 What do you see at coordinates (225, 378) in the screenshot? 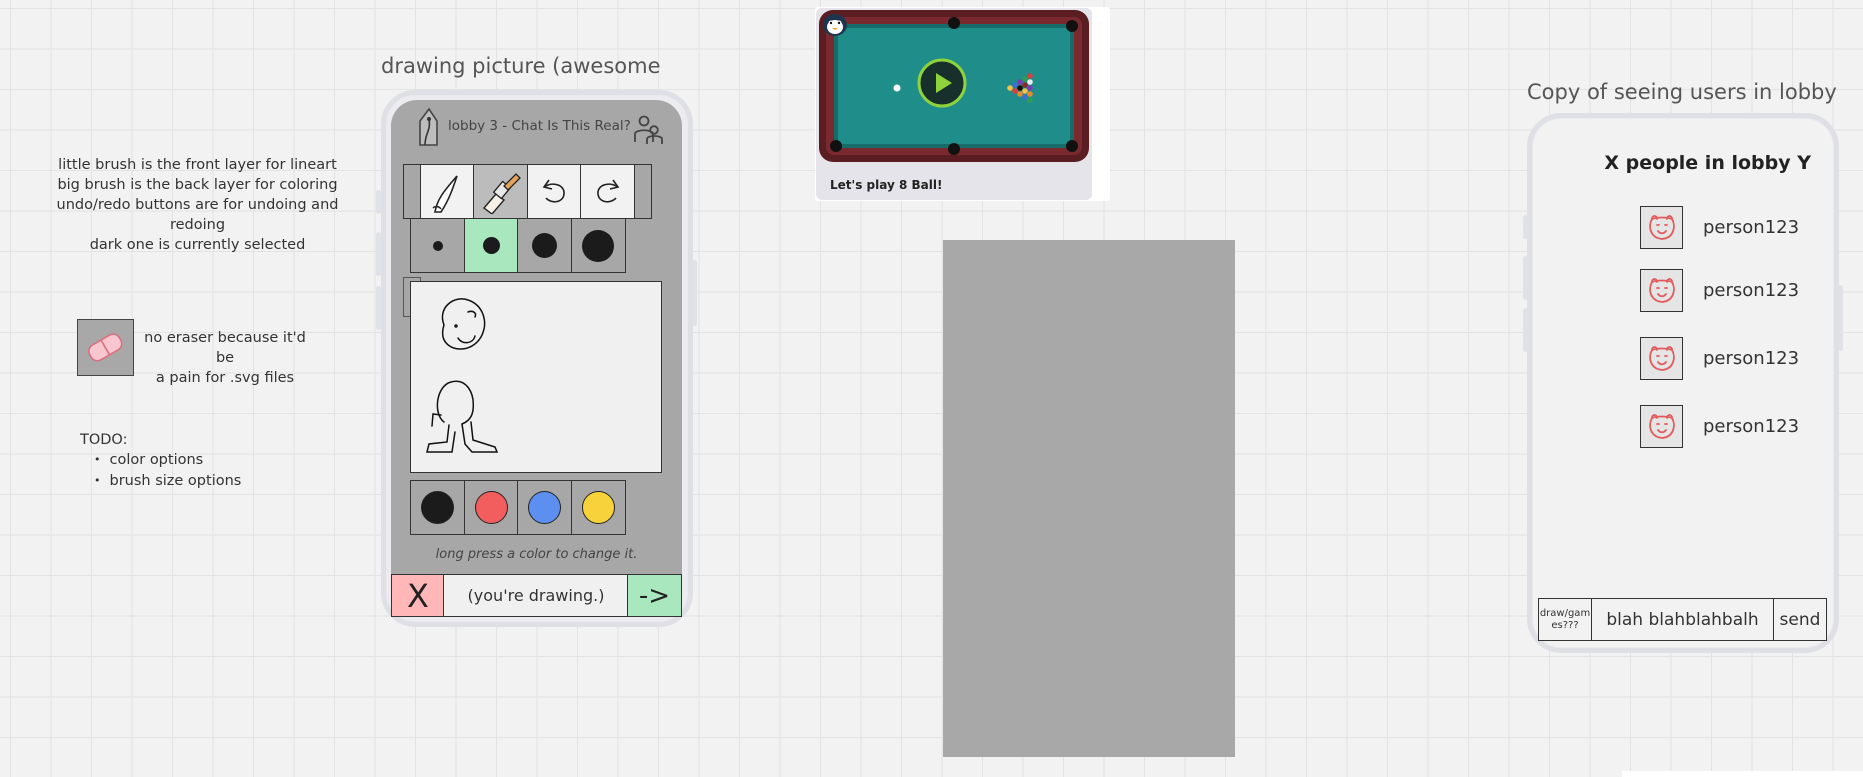
I see `note-line: a pain for .svg files` at bounding box center [225, 378].